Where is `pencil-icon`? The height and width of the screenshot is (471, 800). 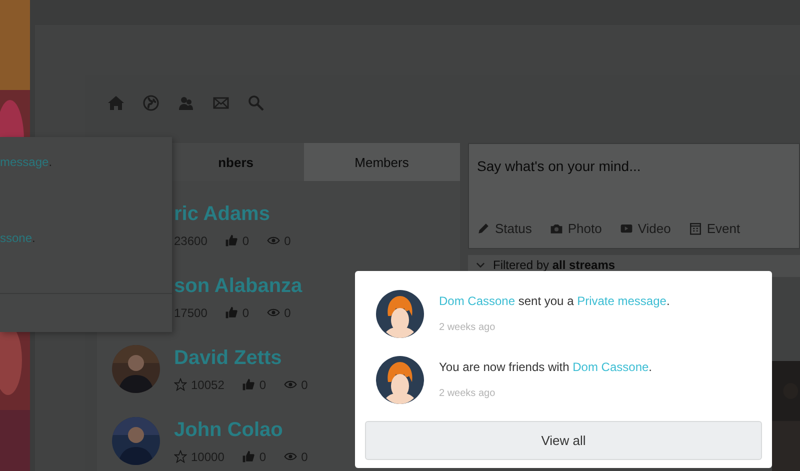
pencil-icon is located at coordinates (483, 228).